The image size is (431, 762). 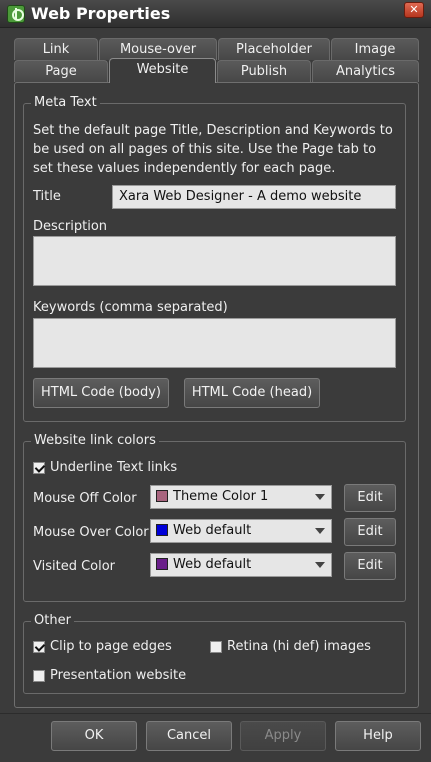 What do you see at coordinates (365, 71) in the screenshot?
I see `tab-analytics: Analytics` at bounding box center [365, 71].